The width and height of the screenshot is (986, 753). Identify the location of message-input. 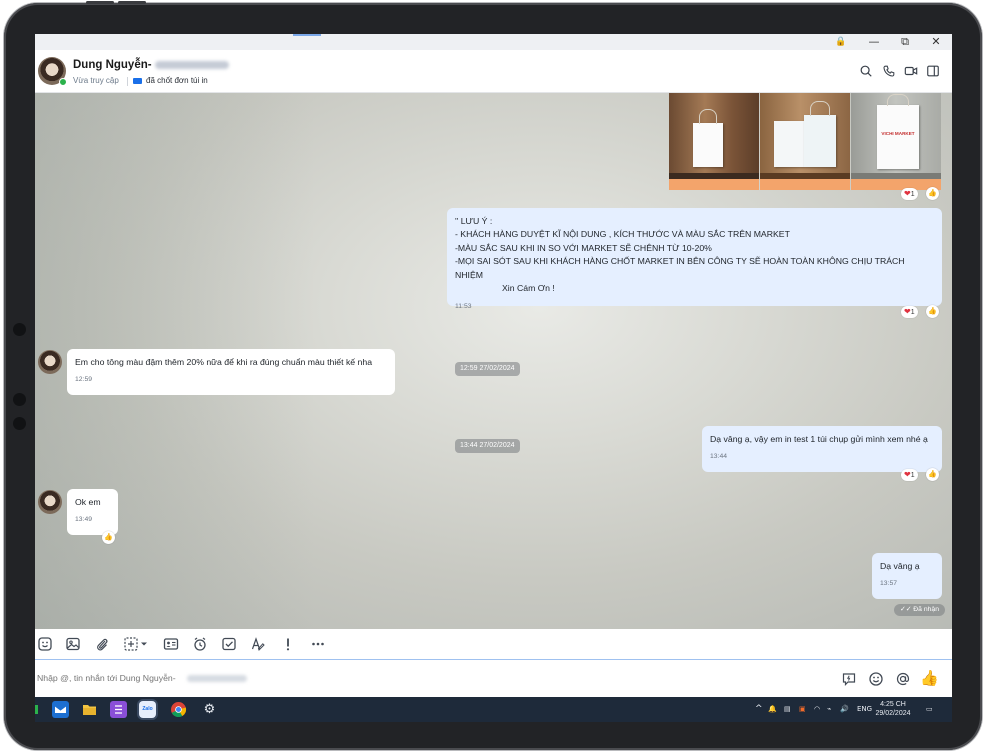
(432, 678).